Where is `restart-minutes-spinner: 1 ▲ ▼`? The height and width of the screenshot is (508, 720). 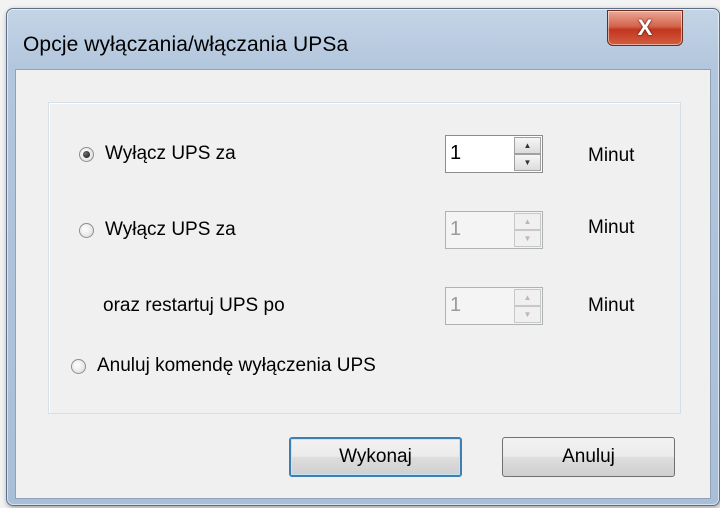
restart-minutes-spinner: 1 ▲ ▼ is located at coordinates (494, 306).